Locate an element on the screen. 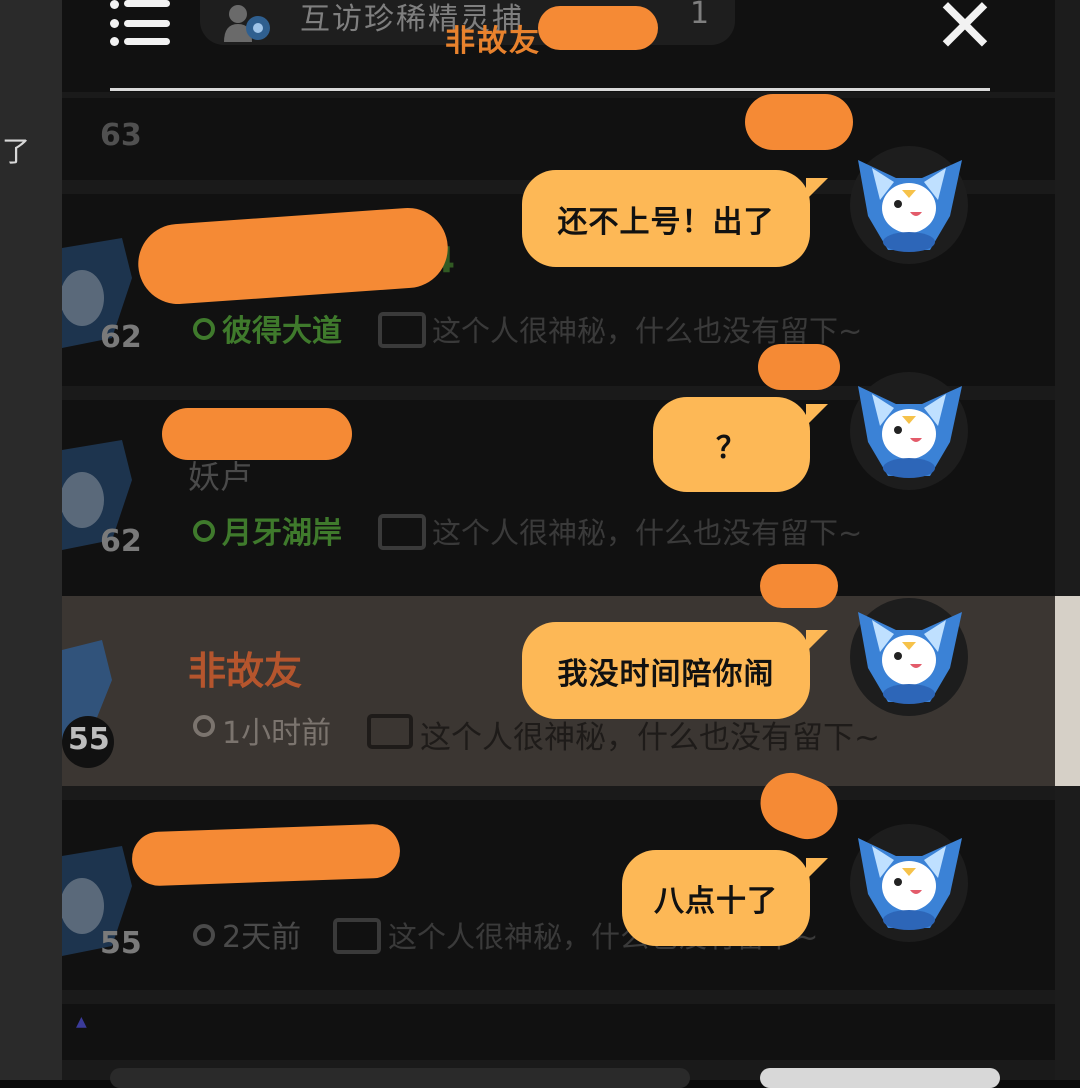 The image size is (1080, 1088). close-icon: ✕ is located at coordinates (965, 33).